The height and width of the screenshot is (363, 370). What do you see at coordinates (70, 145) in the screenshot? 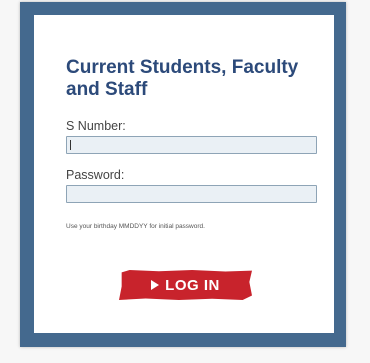
I see `text-caret` at bounding box center [70, 145].